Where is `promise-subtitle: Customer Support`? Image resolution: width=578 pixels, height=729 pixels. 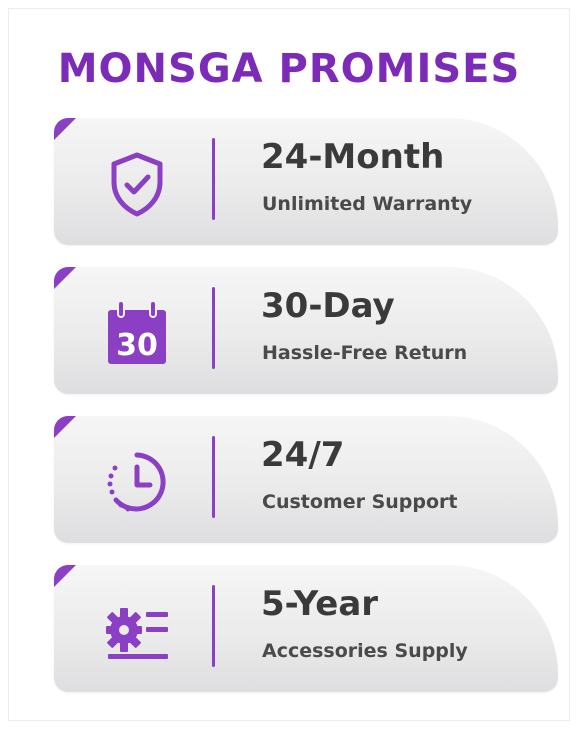
promise-subtitle: Customer Support is located at coordinates (360, 502).